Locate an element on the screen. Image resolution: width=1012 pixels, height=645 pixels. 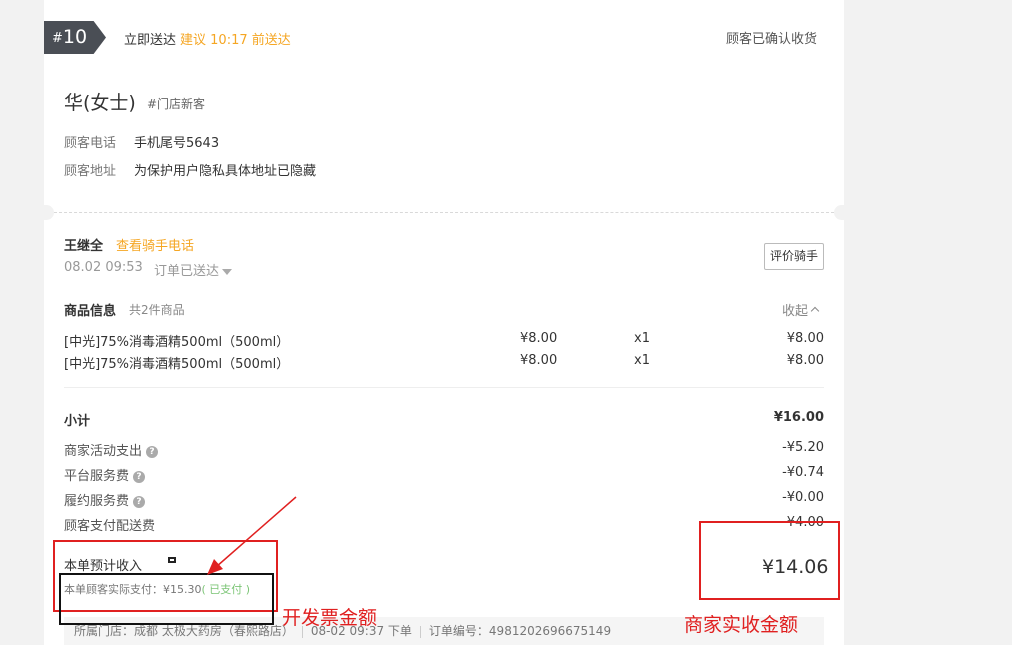
annotation-invoice-note: 开发票金额 is located at coordinates (330, 618).